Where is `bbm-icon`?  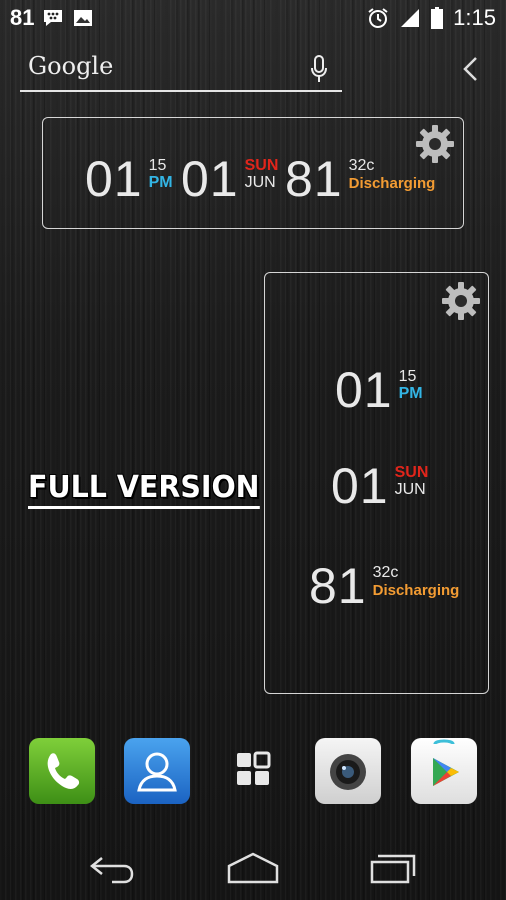
bbm-icon is located at coordinates (53, 18).